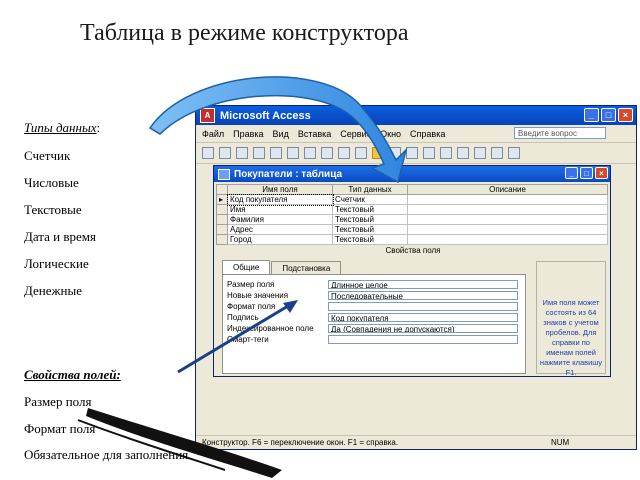 The height and width of the screenshot is (480, 640). Describe the element at coordinates (53, 290) in the screenshot. I see `data-type-item: Денежные` at that location.